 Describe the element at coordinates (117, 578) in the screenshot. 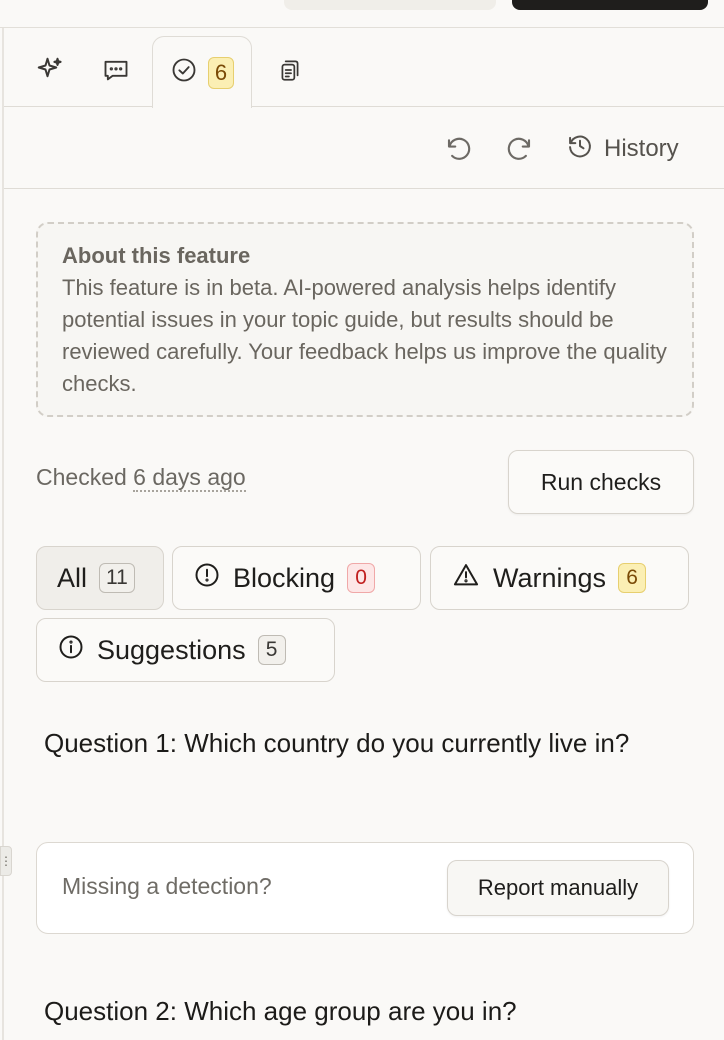

I see `filter-all-count: 11` at that location.